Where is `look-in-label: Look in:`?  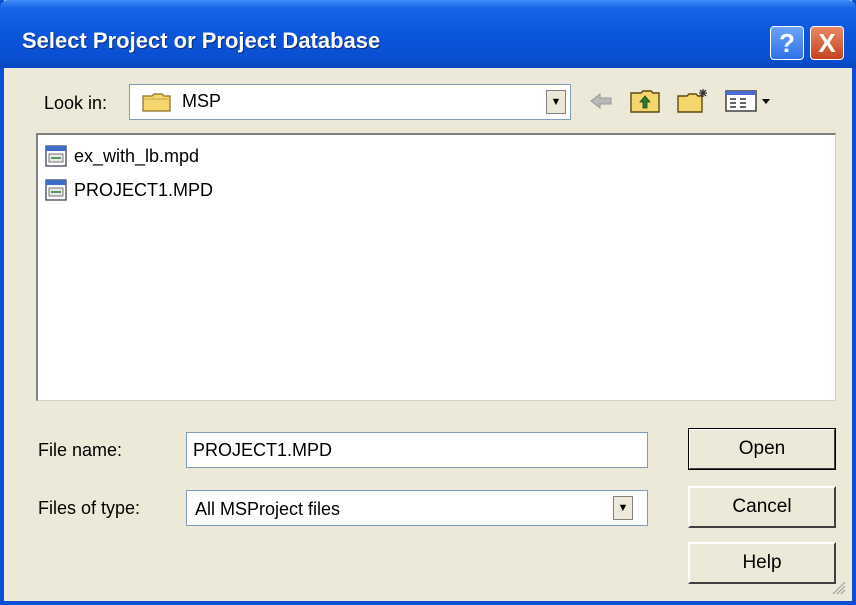
look-in-label: Look in: is located at coordinates (76, 103).